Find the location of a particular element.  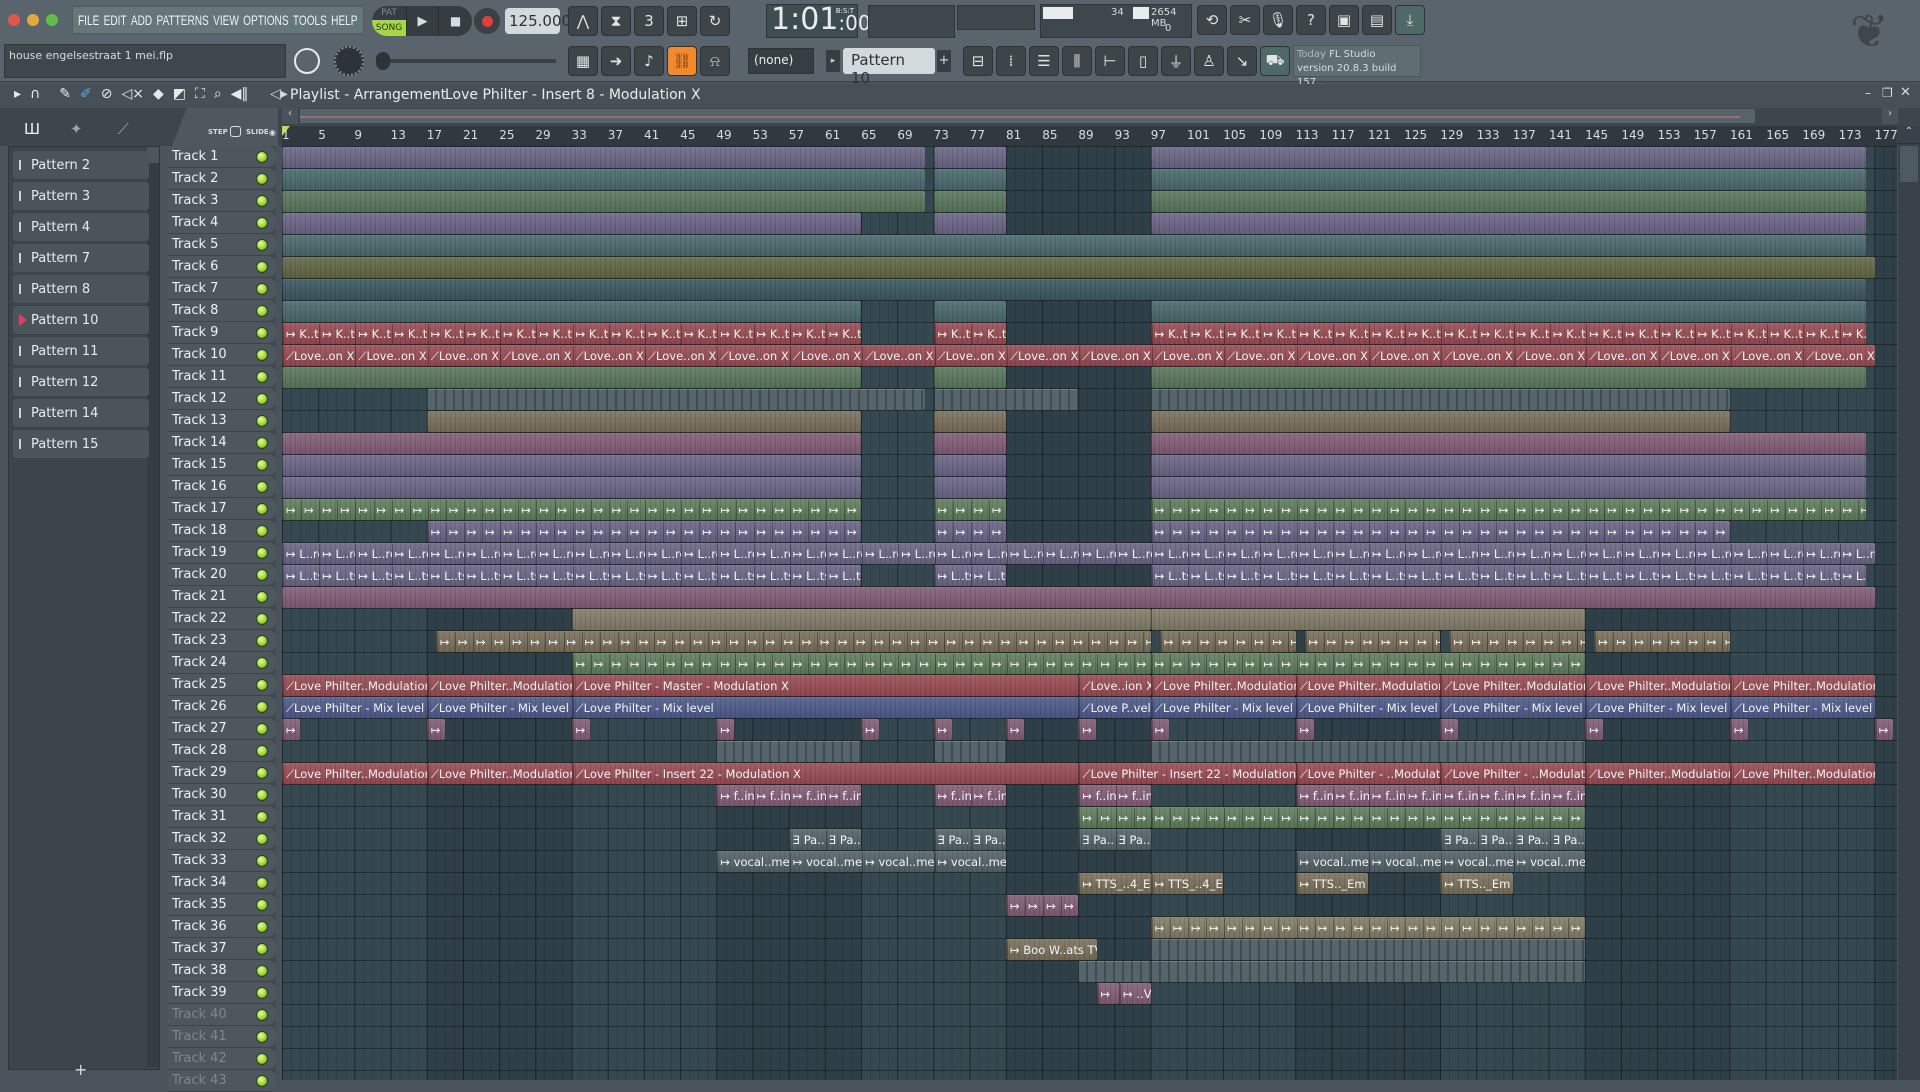

slide-toggle: ◉ is located at coordinates (272, 132).